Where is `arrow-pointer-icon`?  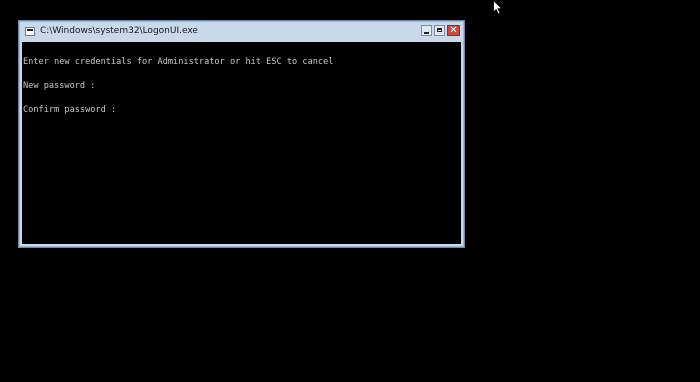 arrow-pointer-icon is located at coordinates (498, 7).